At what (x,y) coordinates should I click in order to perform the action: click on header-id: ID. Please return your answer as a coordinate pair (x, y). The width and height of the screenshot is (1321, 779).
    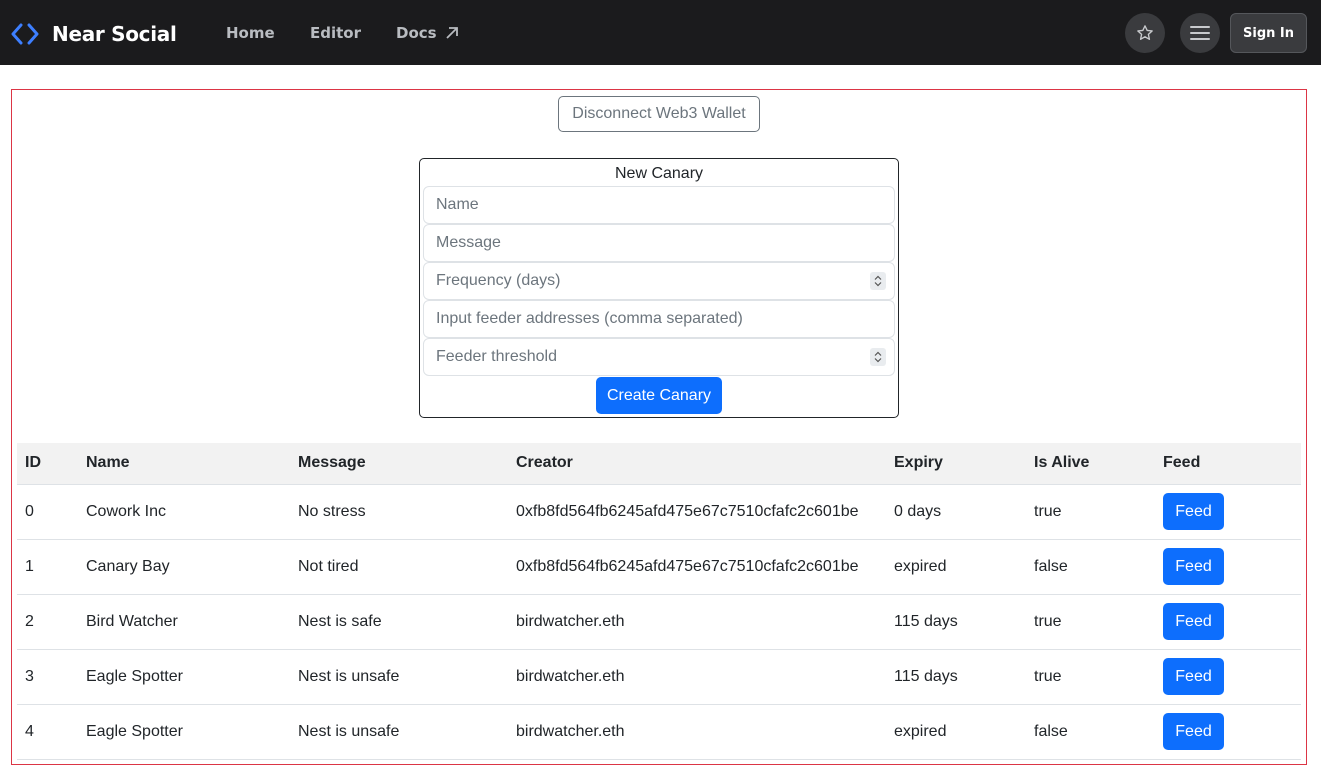
    Looking at the image, I should click on (47, 464).